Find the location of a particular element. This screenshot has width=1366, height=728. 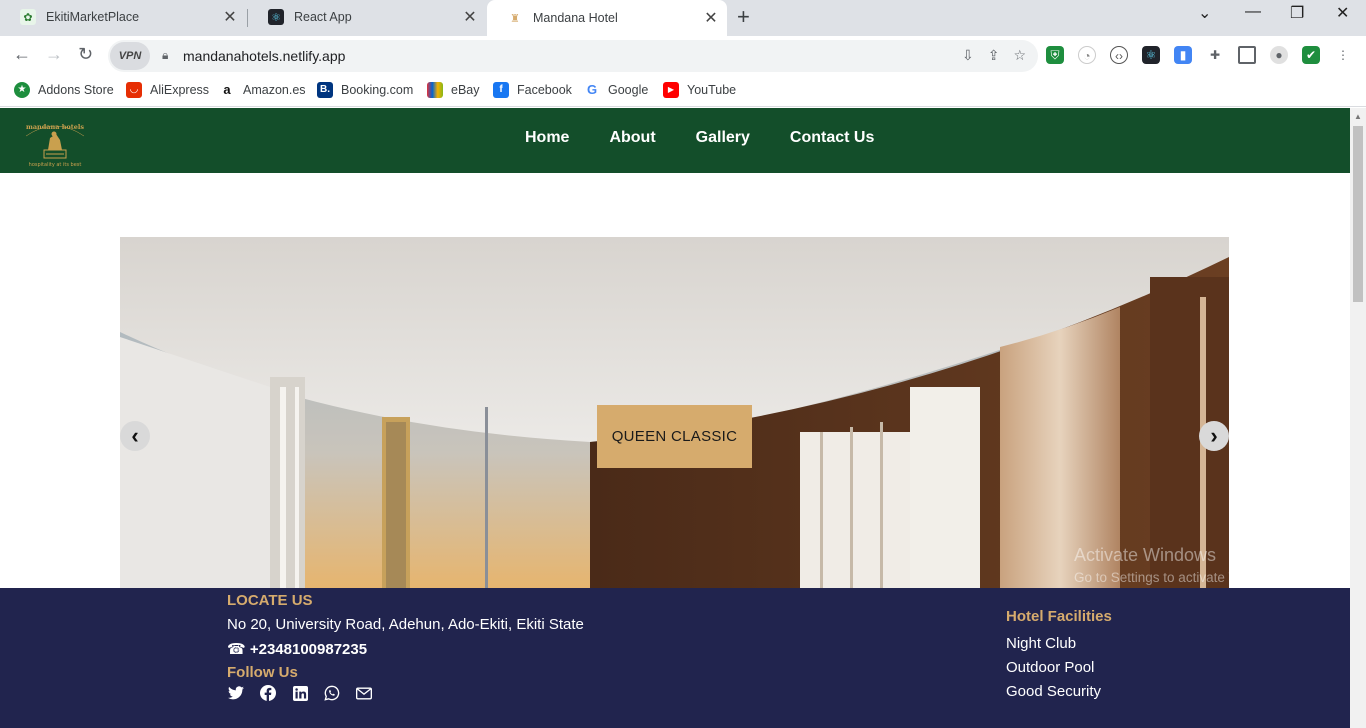

linkedin-icon is located at coordinates (300, 693).